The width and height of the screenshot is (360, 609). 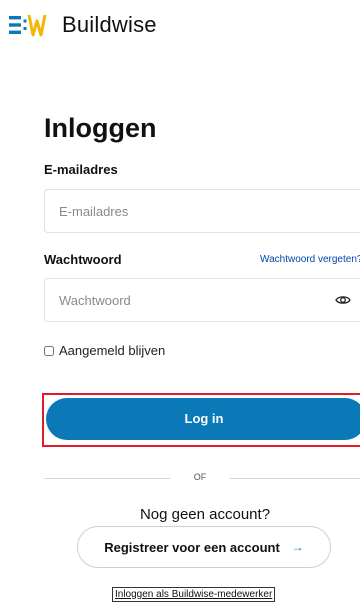 What do you see at coordinates (100, 128) in the screenshot?
I see `page-title: Inloggen` at bounding box center [100, 128].